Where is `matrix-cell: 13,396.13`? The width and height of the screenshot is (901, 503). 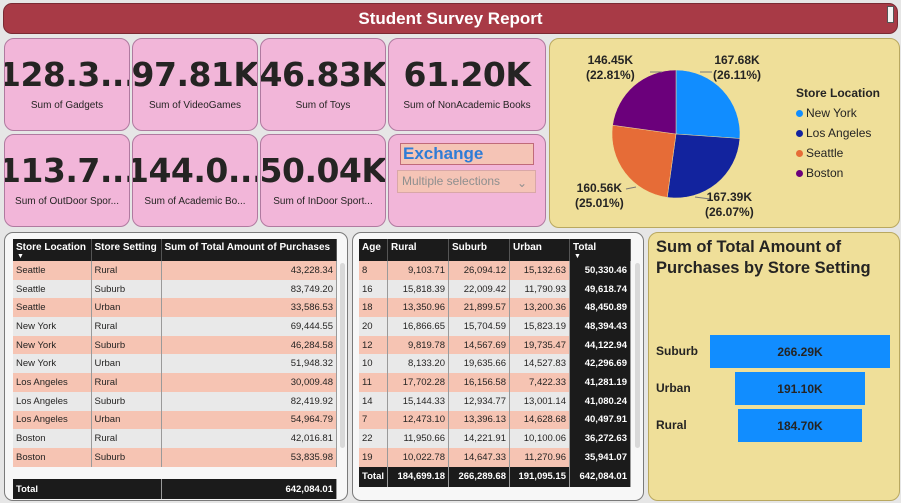 matrix-cell: 13,396.13 is located at coordinates (479, 420).